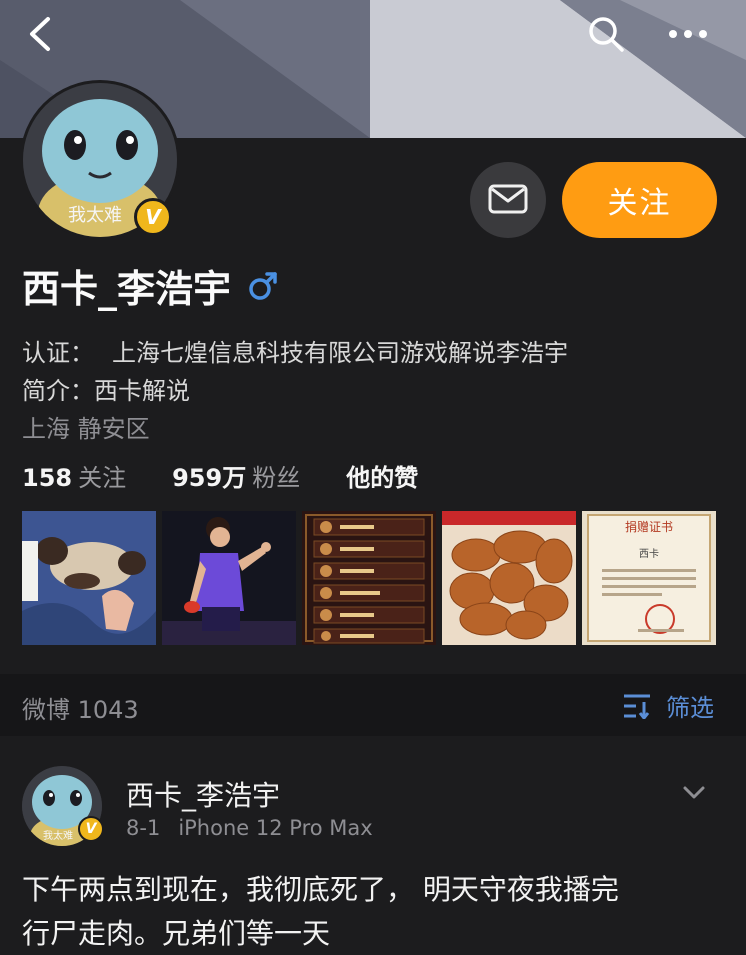 This screenshot has width=746, height=955. Describe the element at coordinates (340, 353) in the screenshot. I see `certification-text: 上海七煌信息科技有限公司游戏解说李浩宇` at that location.